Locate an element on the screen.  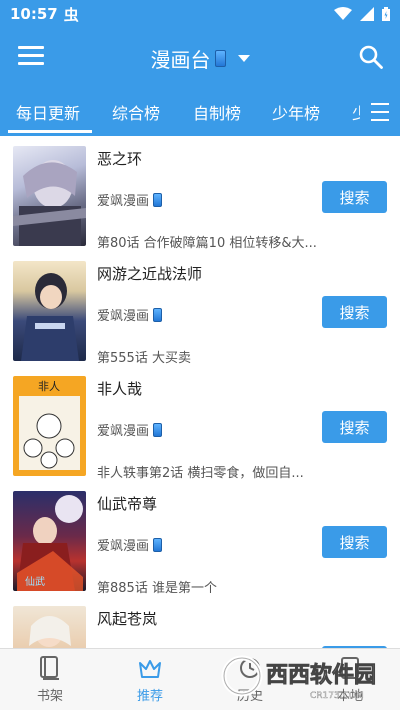
site-watermark: 西西软件园 CR173.COM is located at coordinates (300, 678).